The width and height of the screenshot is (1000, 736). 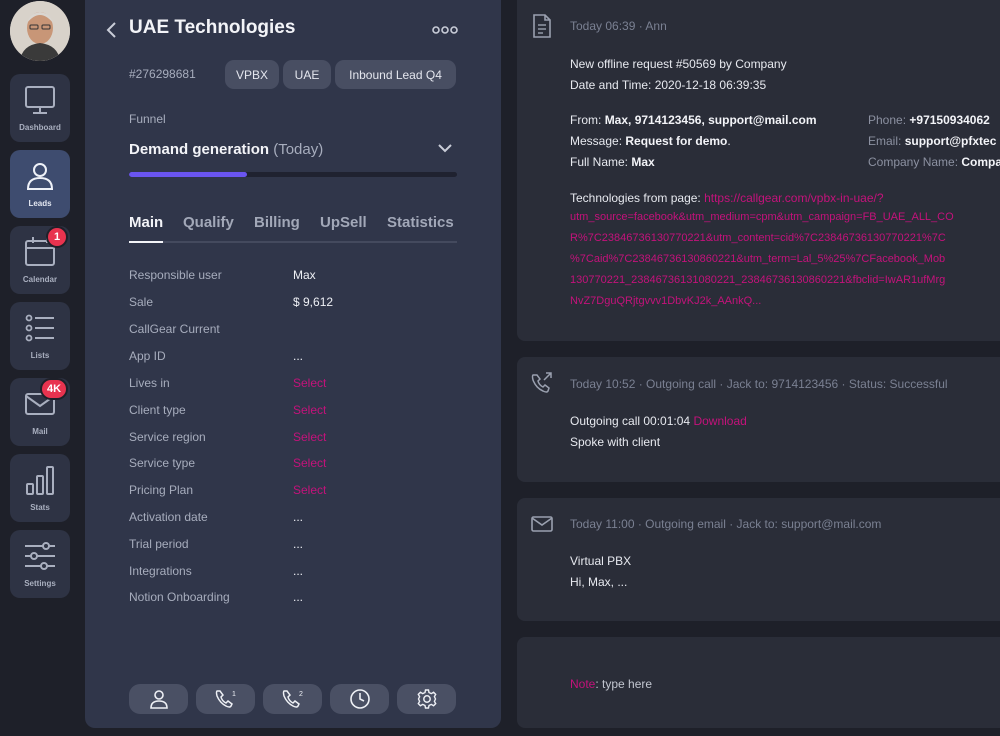 I want to click on field-label: Notion Onboarding, so click(x=179, y=597).